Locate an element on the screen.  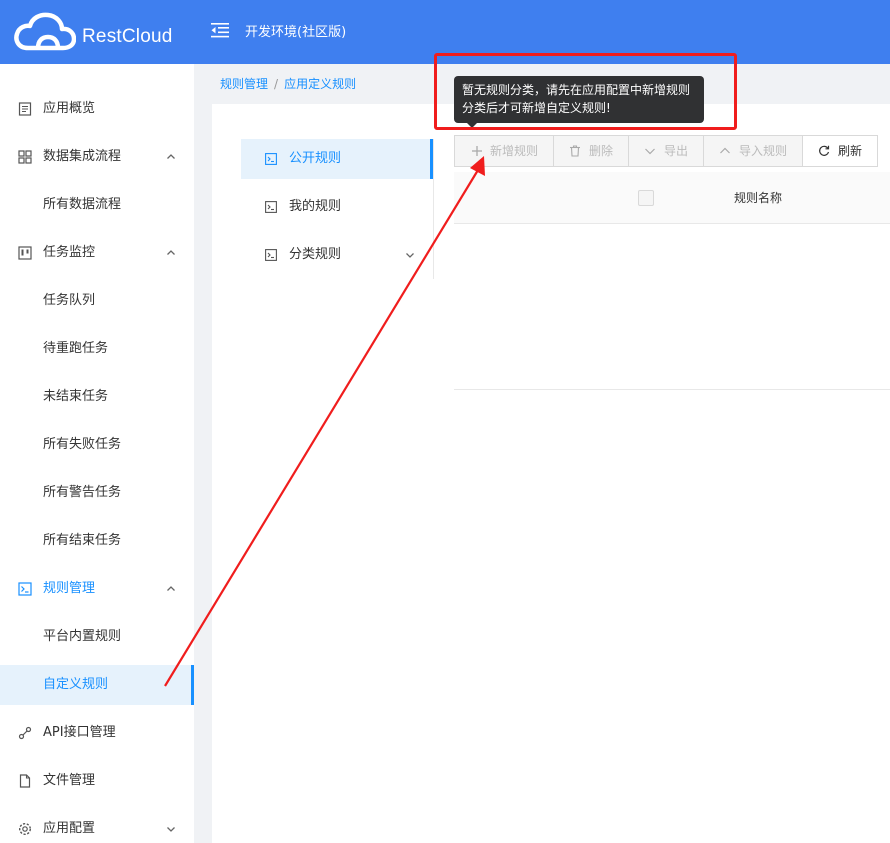
sidebar-item-label: 所有数据流程 is located at coordinates (82, 204).